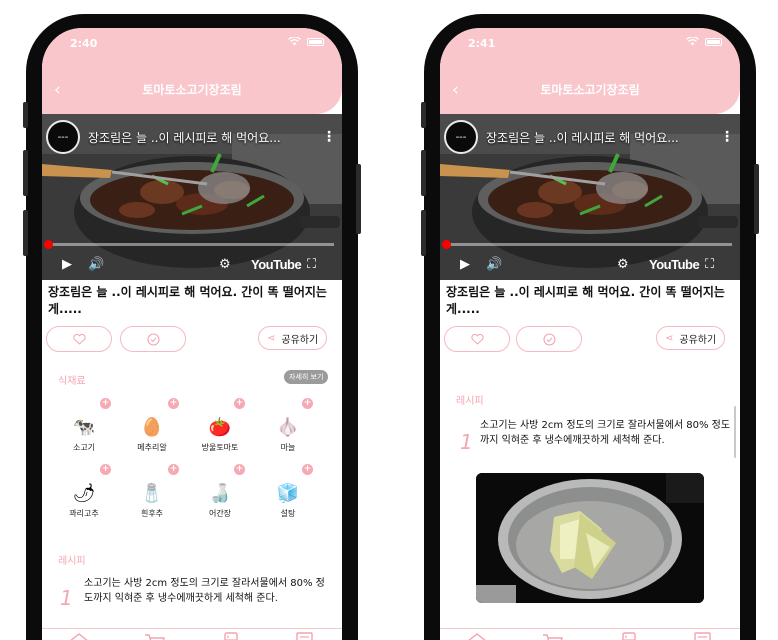 The height and width of the screenshot is (640, 778). What do you see at coordinates (220, 447) in the screenshot?
I see `ingredient-name: 방울토마토` at bounding box center [220, 447].